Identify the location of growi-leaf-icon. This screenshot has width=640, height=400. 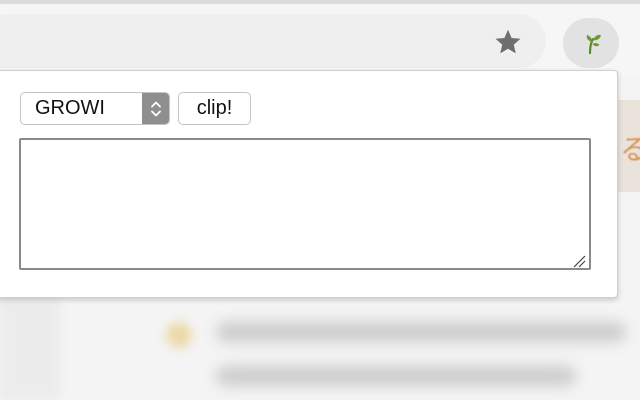
(593, 44).